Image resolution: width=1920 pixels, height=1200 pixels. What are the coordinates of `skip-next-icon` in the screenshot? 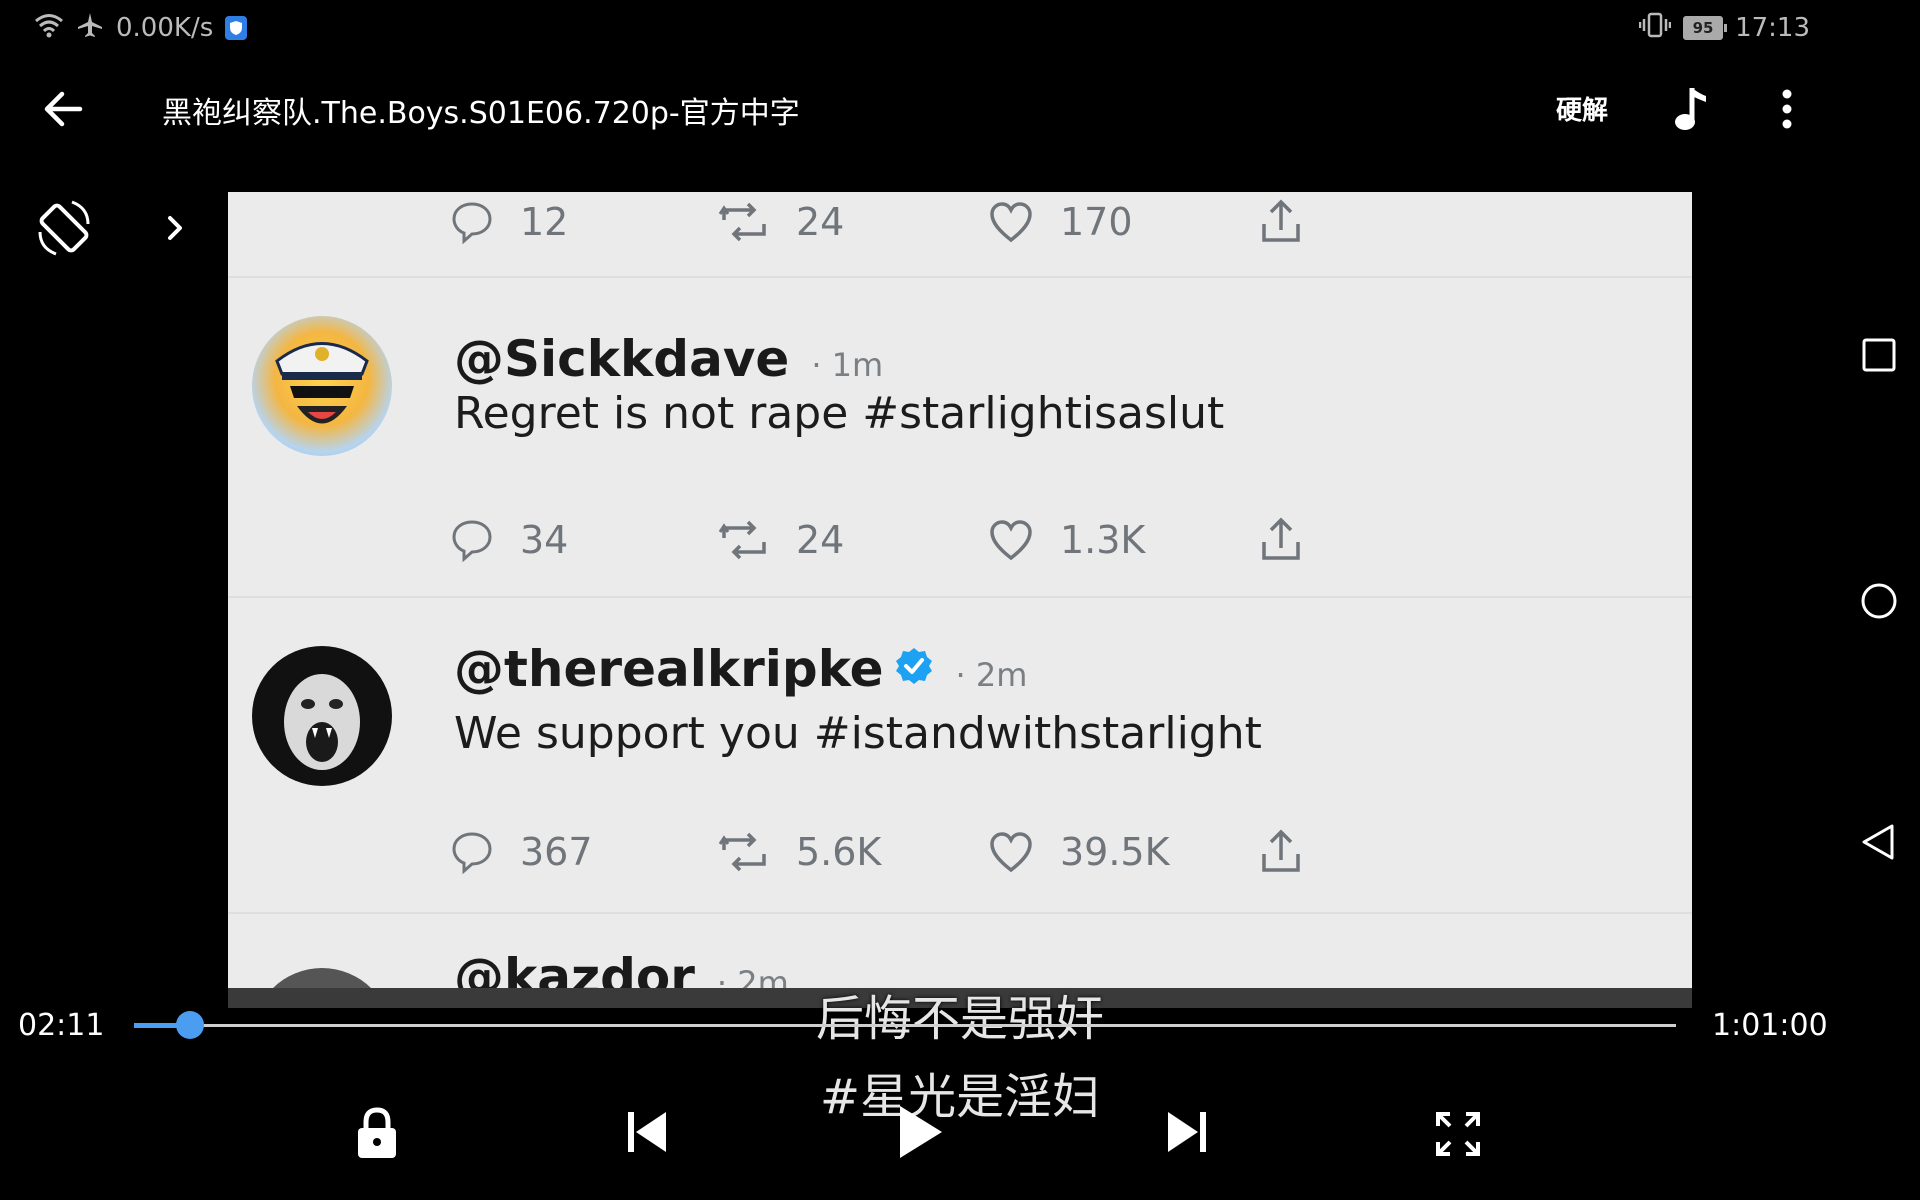 It's located at (1187, 1132).